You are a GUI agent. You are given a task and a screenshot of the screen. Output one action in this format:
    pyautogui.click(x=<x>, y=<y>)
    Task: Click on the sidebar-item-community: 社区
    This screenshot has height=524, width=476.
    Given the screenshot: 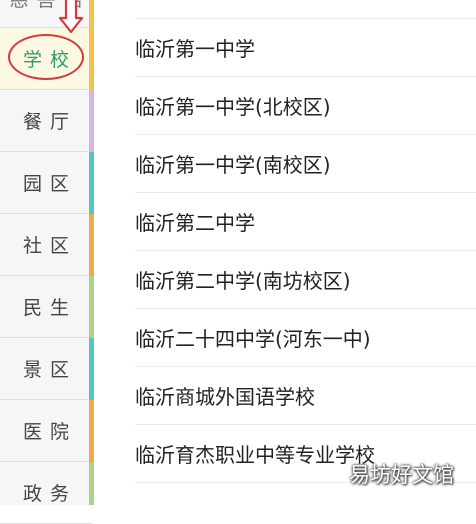 What is the action you would take?
    pyautogui.click(x=46, y=245)
    